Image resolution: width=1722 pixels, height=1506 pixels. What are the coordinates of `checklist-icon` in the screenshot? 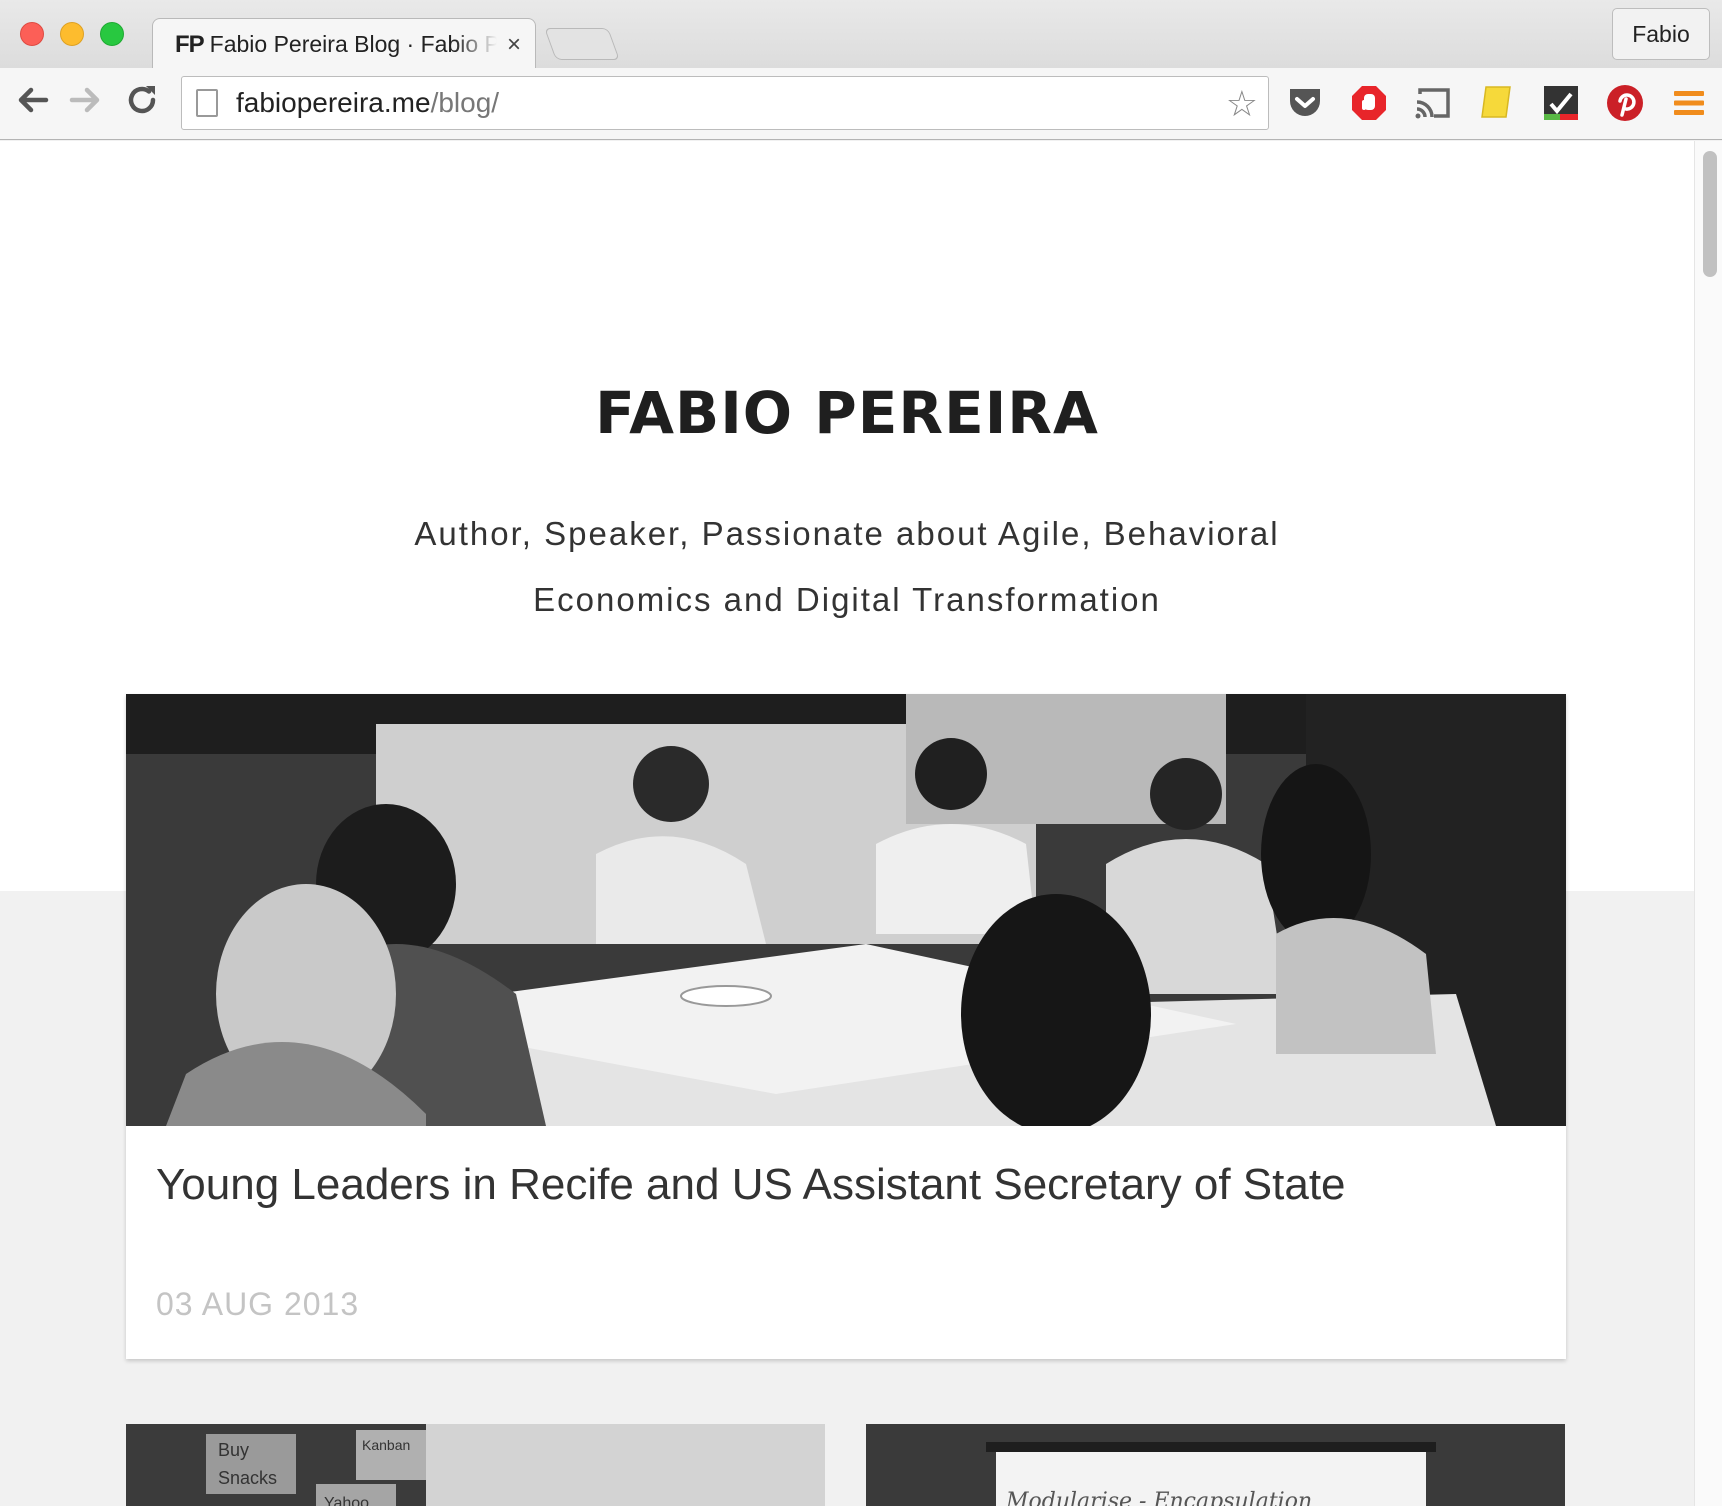 It's located at (1561, 103).